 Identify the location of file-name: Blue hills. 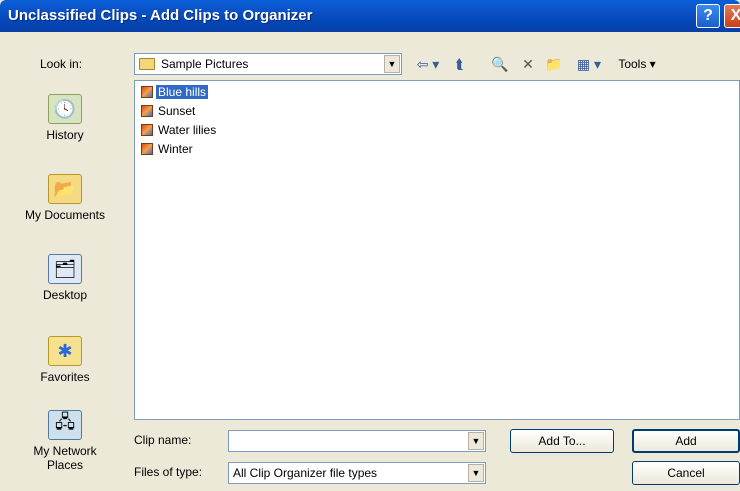
(182, 92).